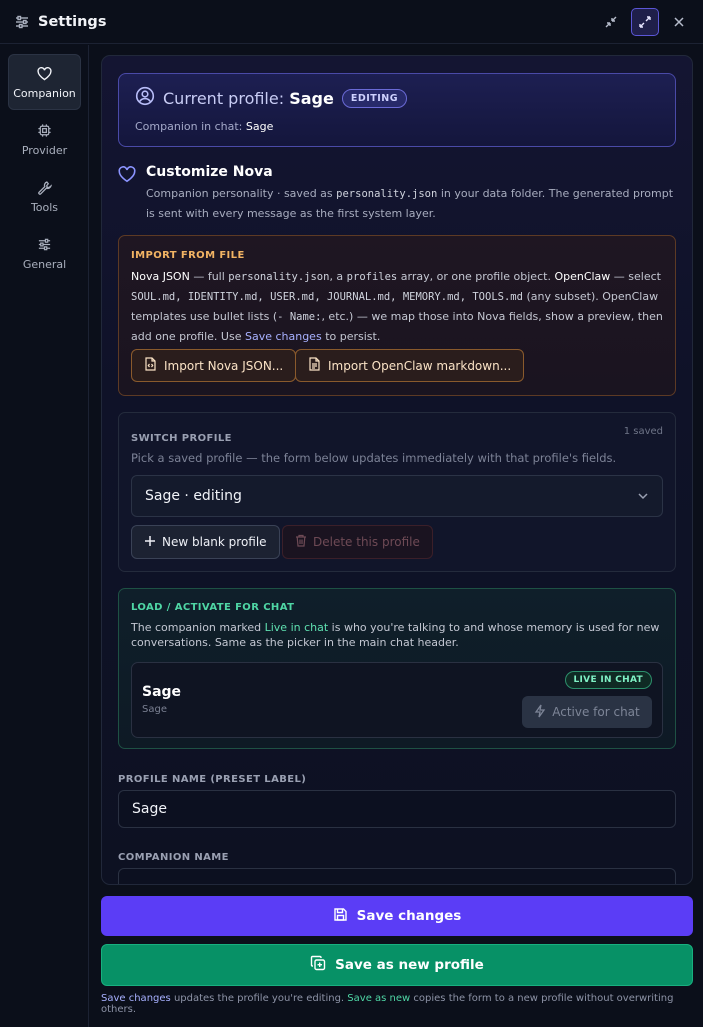 This screenshot has height=1027, width=703. I want to click on lightning-icon, so click(540, 712).